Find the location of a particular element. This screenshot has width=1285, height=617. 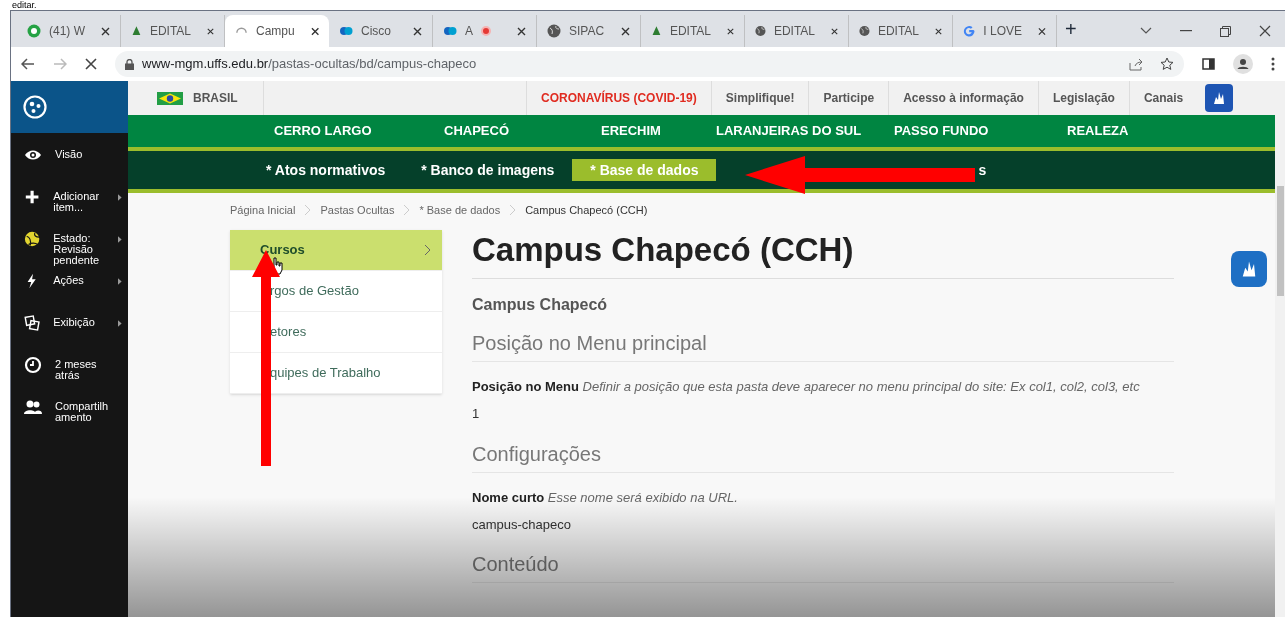

breadcrumb-link: * Base de dados is located at coordinates (460, 210).